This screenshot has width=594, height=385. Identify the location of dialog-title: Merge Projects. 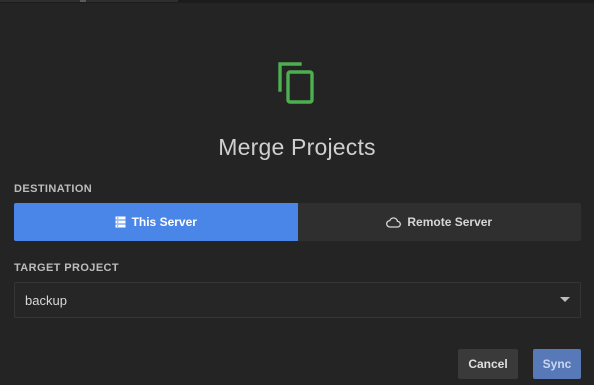
(297, 147).